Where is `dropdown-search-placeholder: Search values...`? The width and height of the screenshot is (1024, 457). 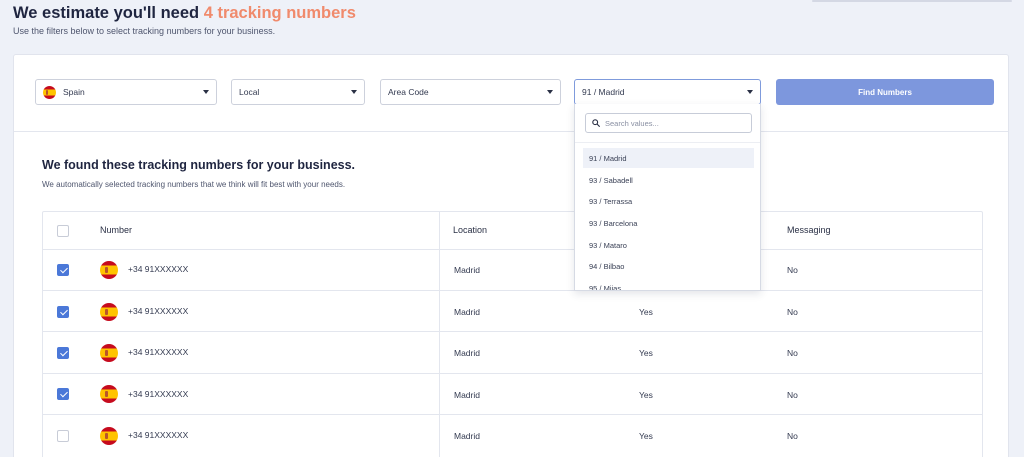
dropdown-search-placeholder: Search values... is located at coordinates (632, 123).